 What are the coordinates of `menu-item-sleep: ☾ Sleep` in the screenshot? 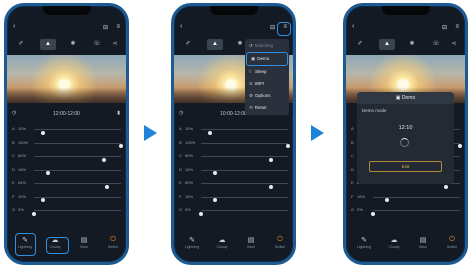 It's located at (267, 72).